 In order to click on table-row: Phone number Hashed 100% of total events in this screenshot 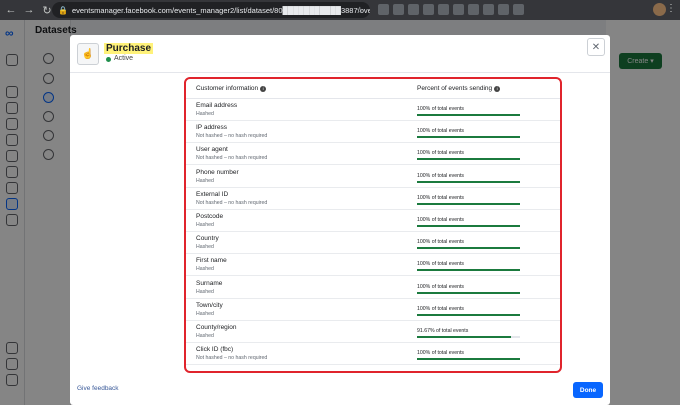, I will do `click(373, 177)`.